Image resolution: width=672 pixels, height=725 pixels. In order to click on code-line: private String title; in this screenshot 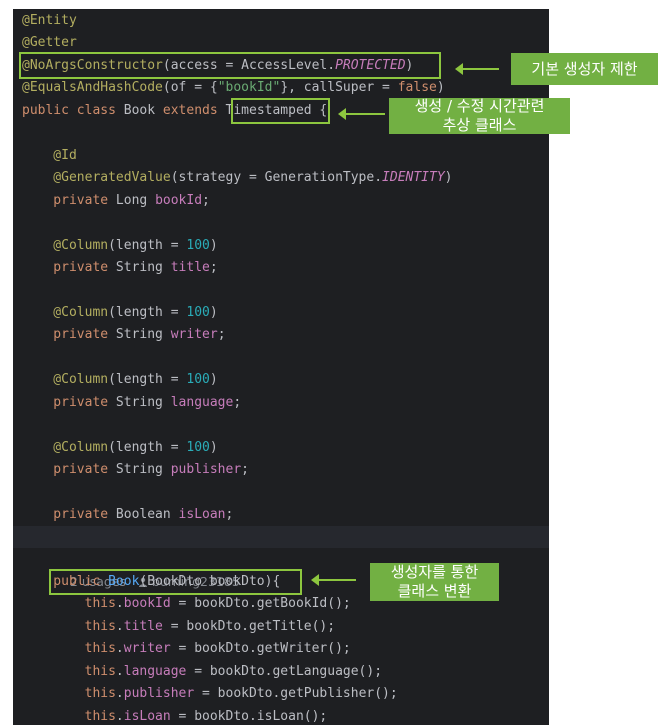, I will do `click(120, 268)`.